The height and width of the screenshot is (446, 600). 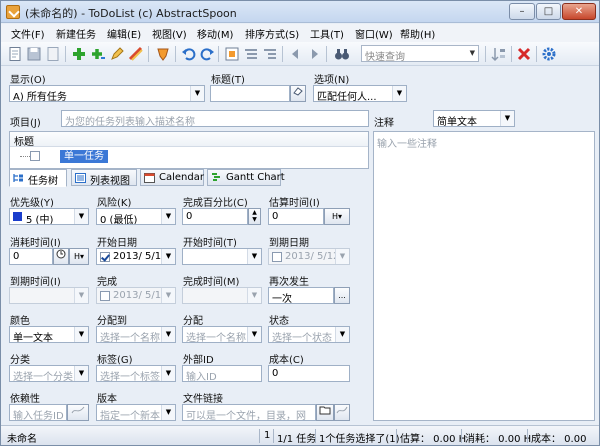 I want to click on task-title: 单一任务, so click(x=84, y=156).